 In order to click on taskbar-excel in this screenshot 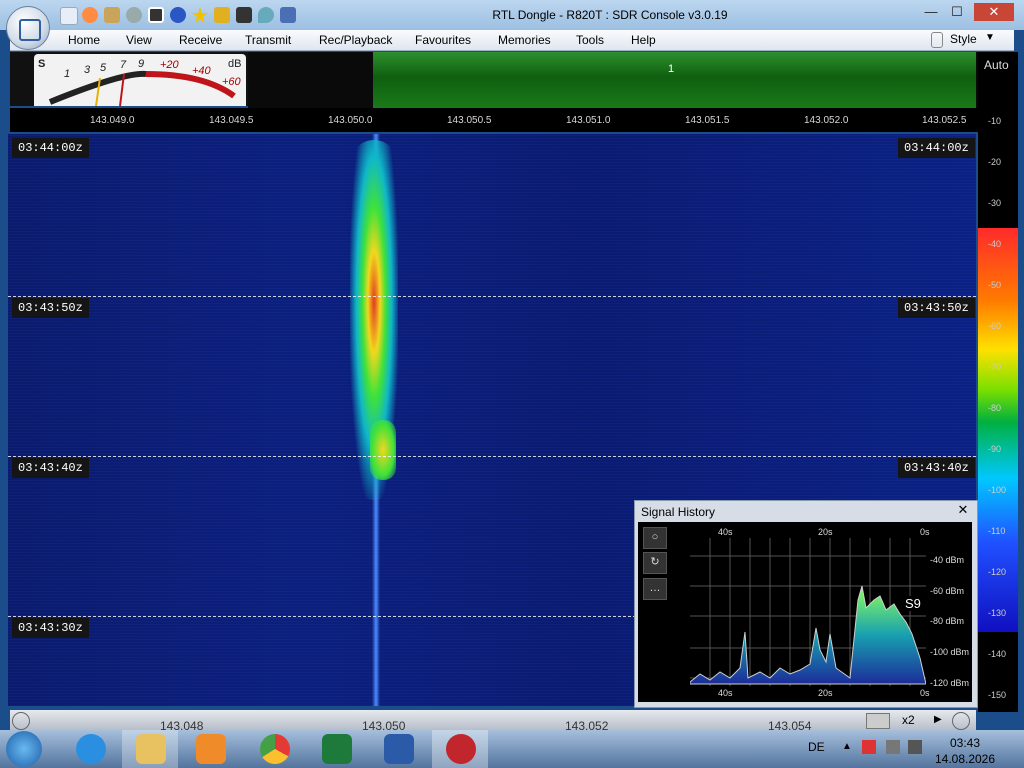, I will do `click(336, 749)`.